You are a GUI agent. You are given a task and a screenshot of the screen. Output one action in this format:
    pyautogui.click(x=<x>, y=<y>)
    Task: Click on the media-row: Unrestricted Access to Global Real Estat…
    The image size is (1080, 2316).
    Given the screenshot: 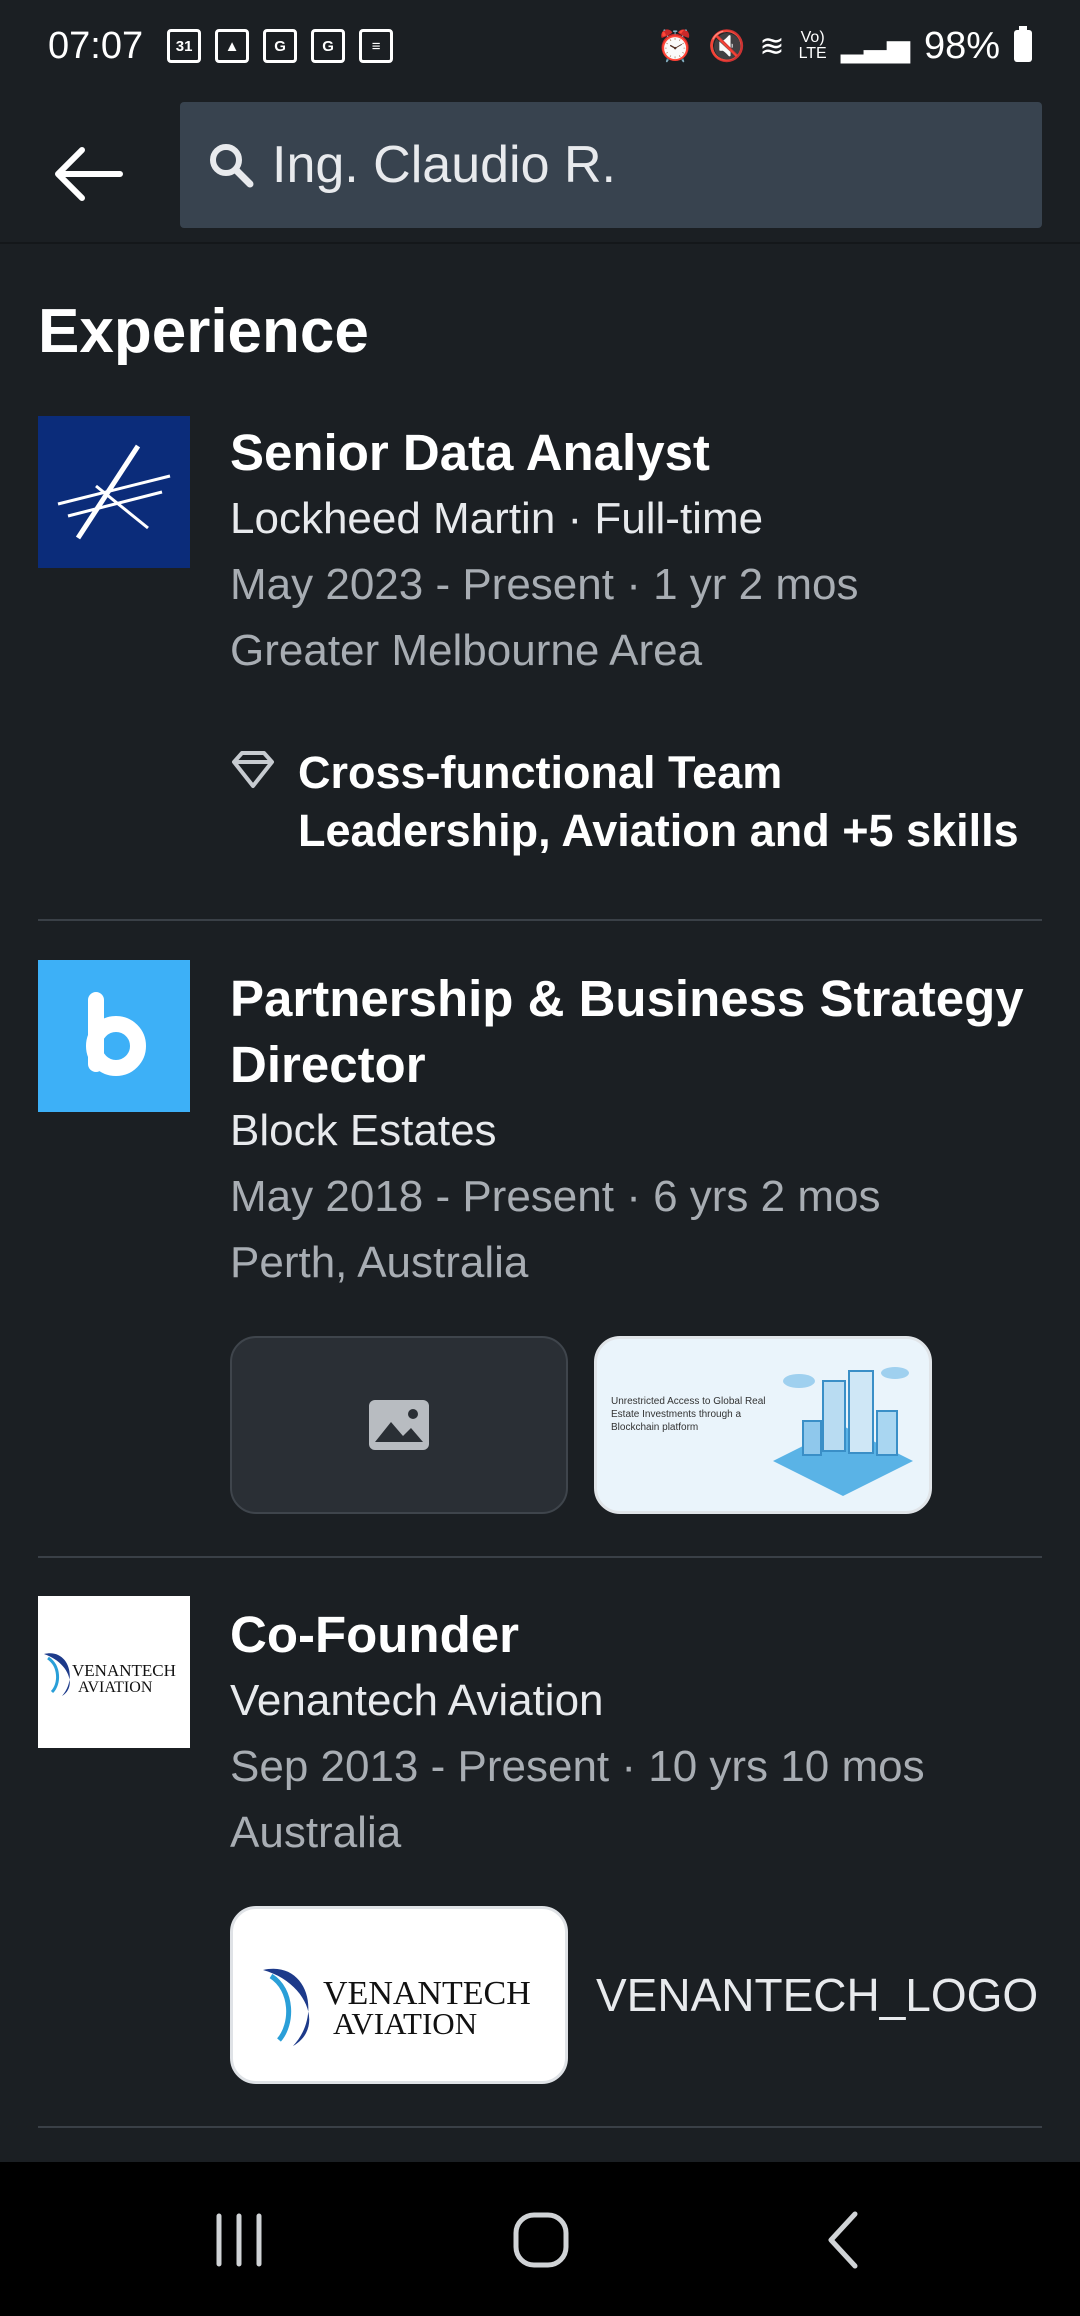 What is the action you would take?
    pyautogui.click(x=635, y=1425)
    